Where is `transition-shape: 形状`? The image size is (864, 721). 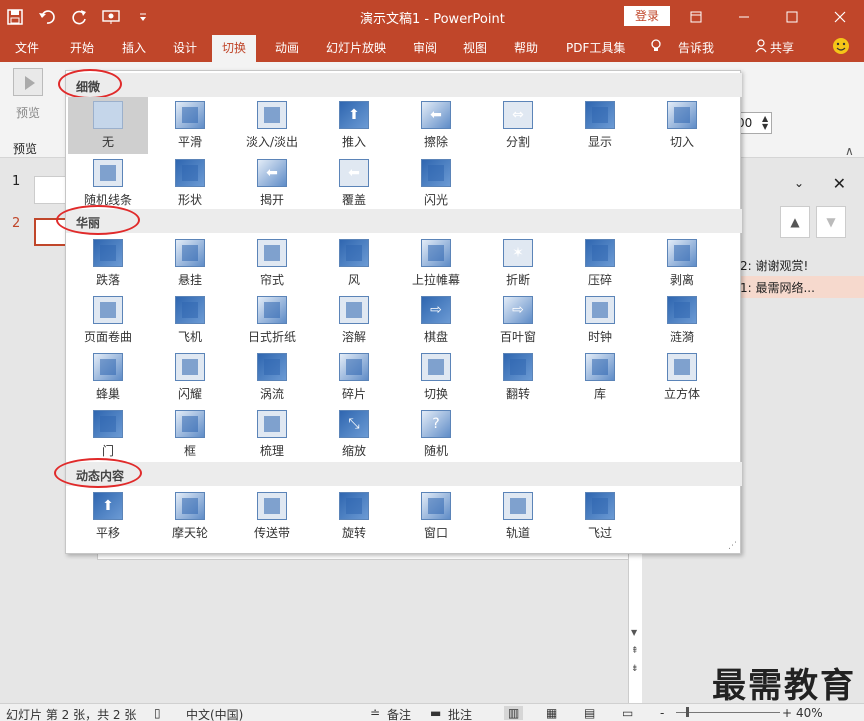 transition-shape: 形状 is located at coordinates (190, 183).